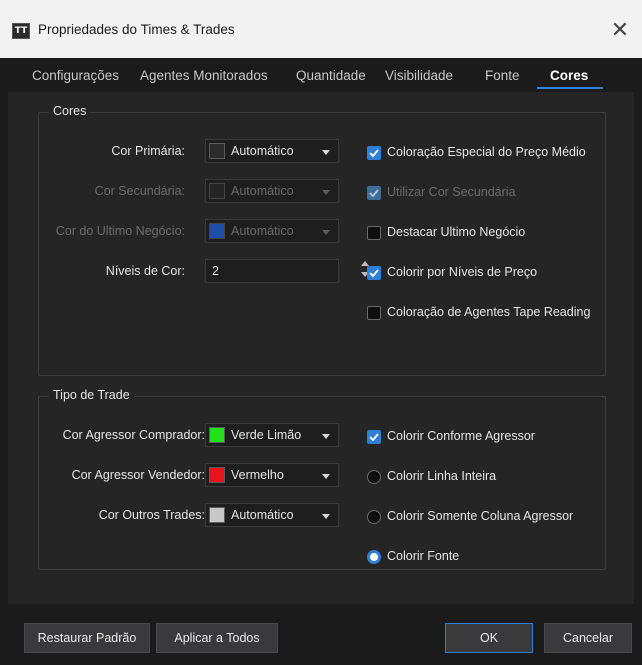 The image size is (642, 665). Describe the element at coordinates (489, 312) in the screenshot. I see `check-tape-reading-agents-label: Coloração de Agentes Tape Reading` at that location.